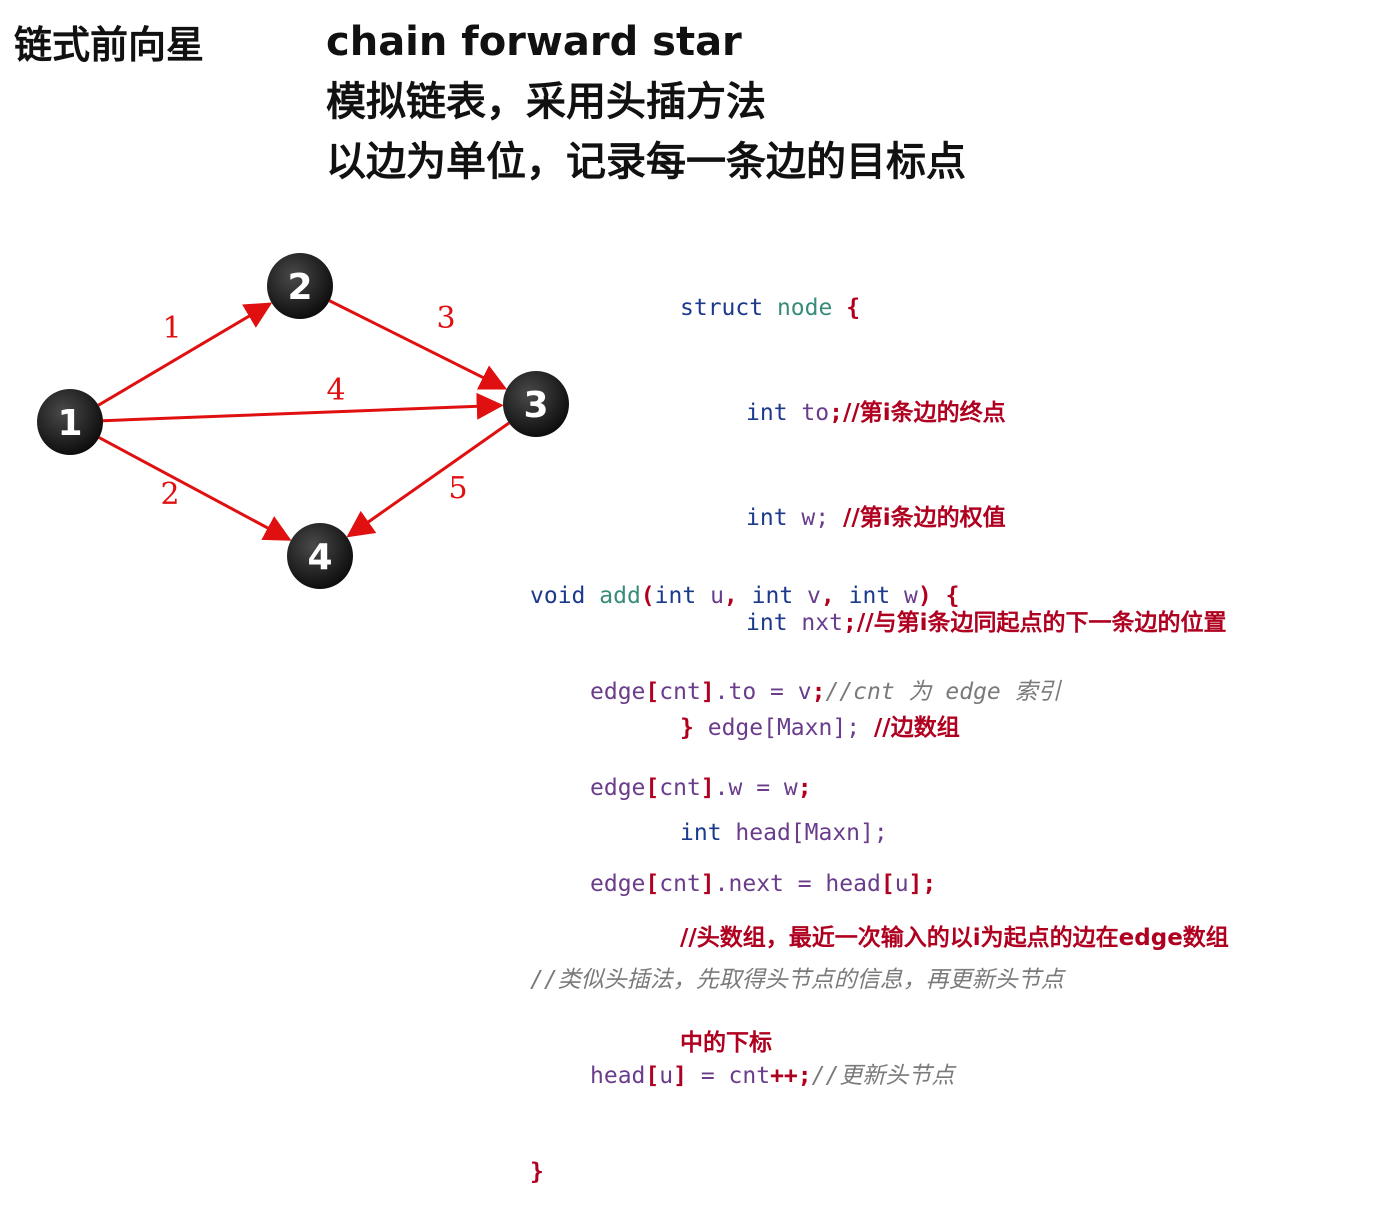 The height and width of the screenshot is (1220, 1397). What do you see at coordinates (815, 413) in the screenshot?
I see `field-to: to` at bounding box center [815, 413].